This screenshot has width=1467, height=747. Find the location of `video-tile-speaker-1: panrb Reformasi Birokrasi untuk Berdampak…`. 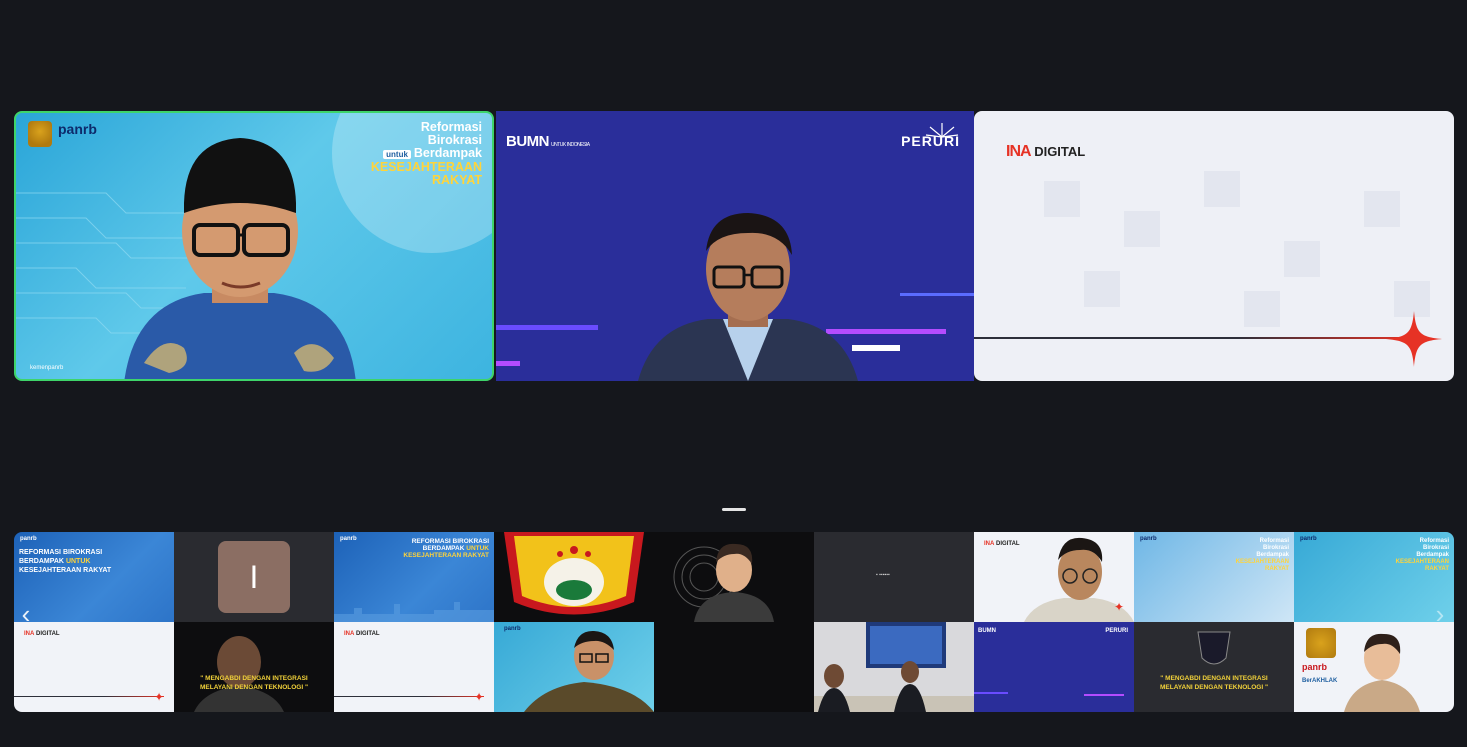

video-tile-speaker-1: panrb Reformasi Birokrasi untuk Berdampak… is located at coordinates (254, 246).